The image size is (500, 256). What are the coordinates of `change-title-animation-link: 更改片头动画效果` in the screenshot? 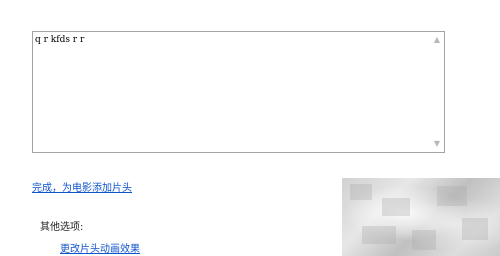 It's located at (100, 247).